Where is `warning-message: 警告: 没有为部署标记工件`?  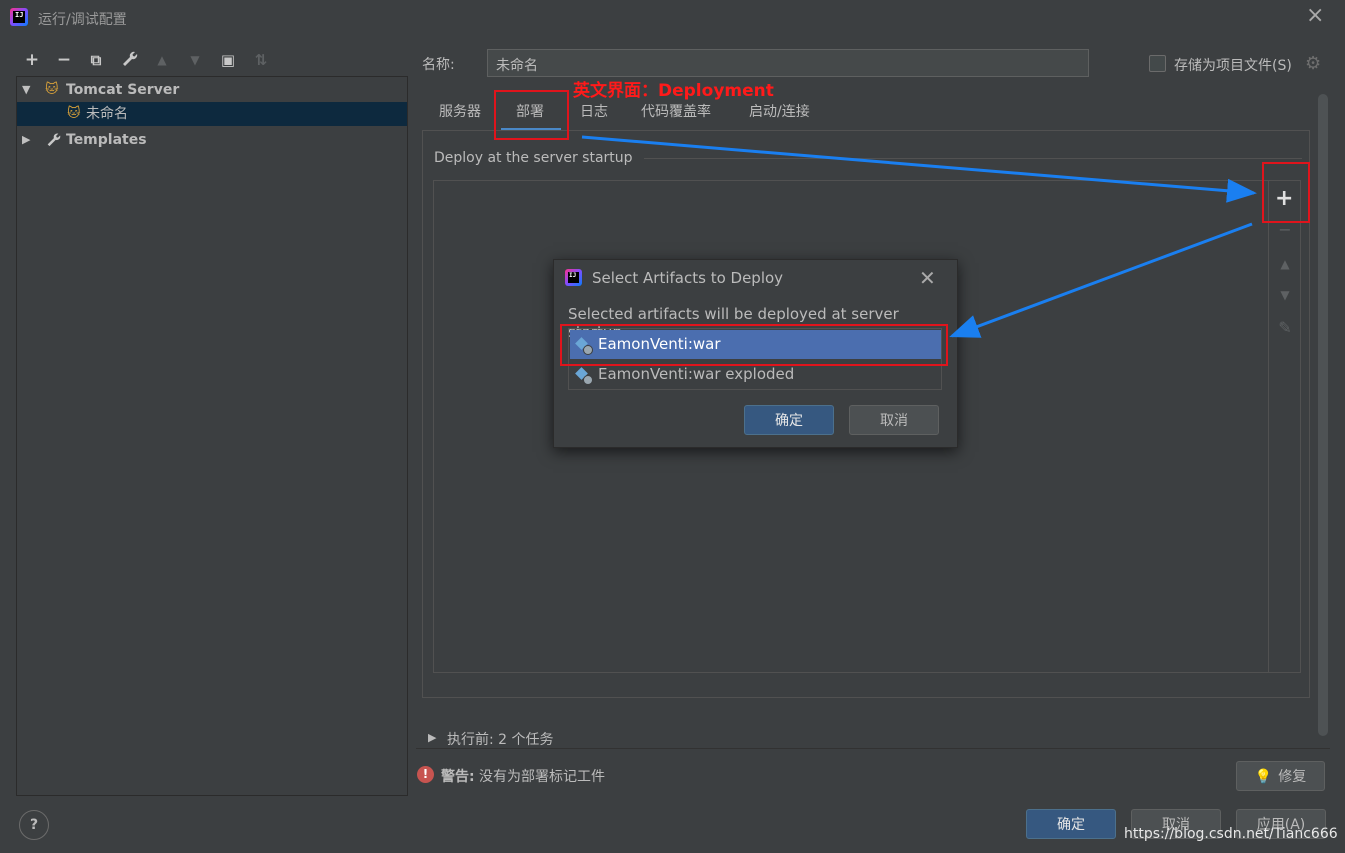 warning-message: 警告: 没有为部署标记工件 is located at coordinates (523, 776).